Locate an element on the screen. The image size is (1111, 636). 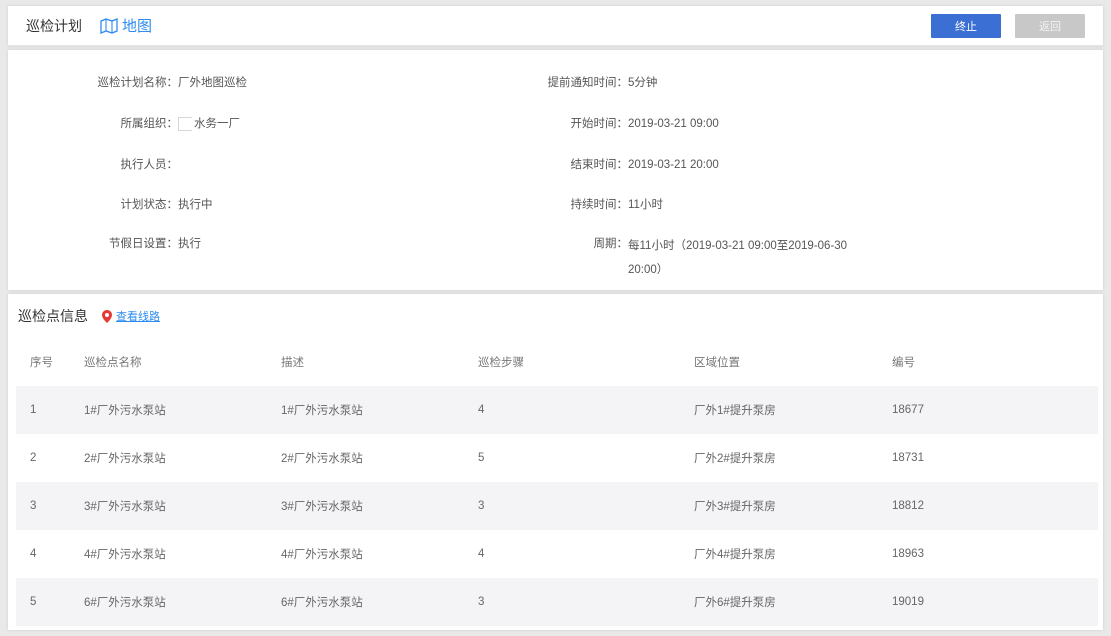
stop-button: 终止 is located at coordinates (966, 25).